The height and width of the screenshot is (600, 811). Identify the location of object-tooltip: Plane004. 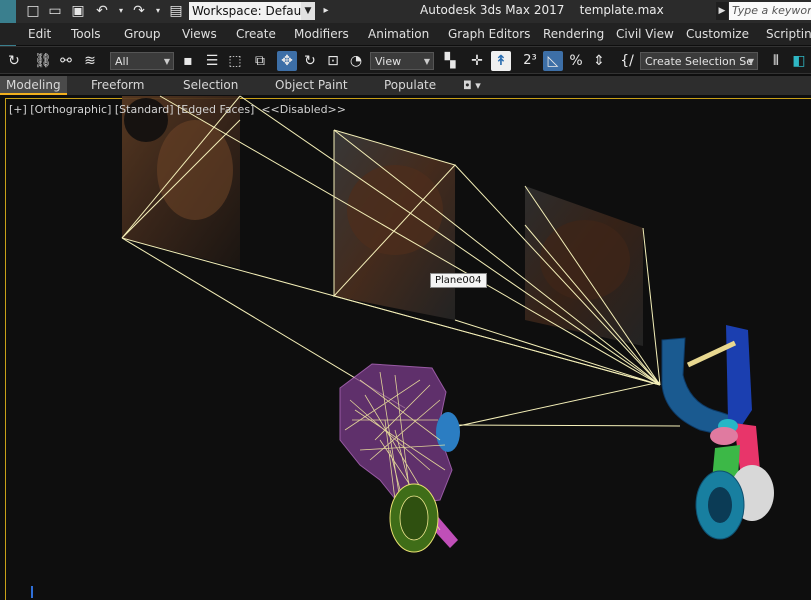
(458, 280).